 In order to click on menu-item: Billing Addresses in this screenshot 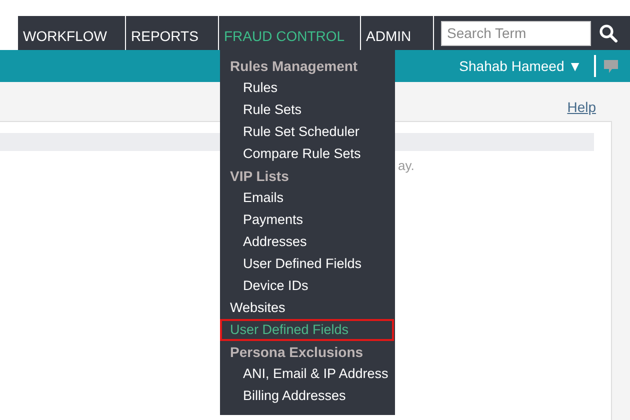, I will do `click(307, 396)`.